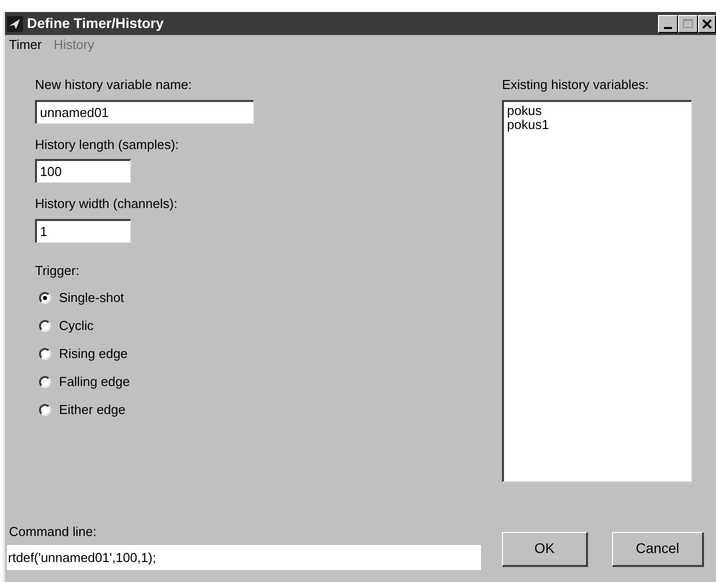  Describe the element at coordinates (57, 271) in the screenshot. I see `trigger-label: Trigger:` at that location.